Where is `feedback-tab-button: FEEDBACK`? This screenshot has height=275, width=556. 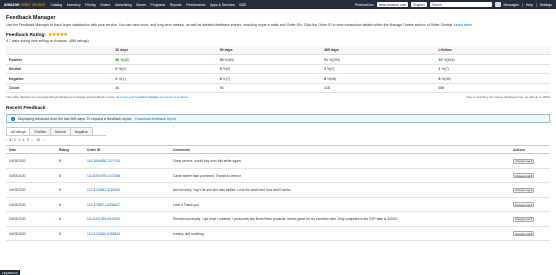
feedback-tab-button: FEEDBACK is located at coordinates (10, 272).